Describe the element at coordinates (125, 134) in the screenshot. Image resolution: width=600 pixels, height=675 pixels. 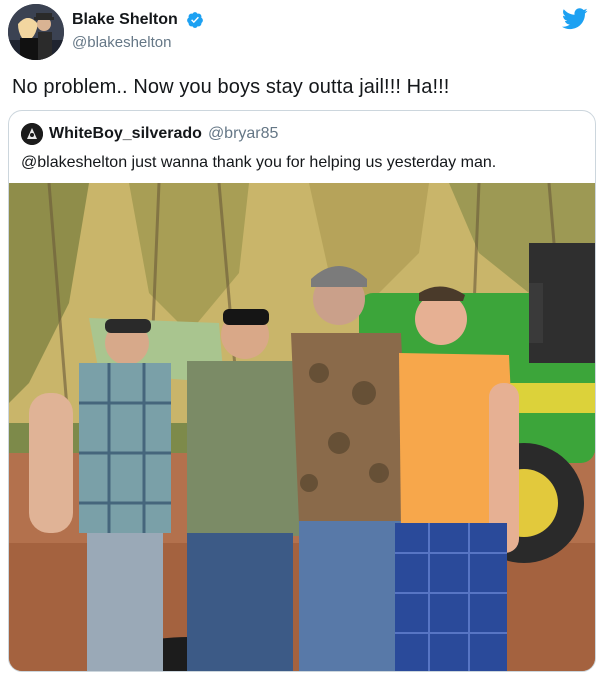
I see `quoted-author-name: WhiteBoy_silverado` at that location.